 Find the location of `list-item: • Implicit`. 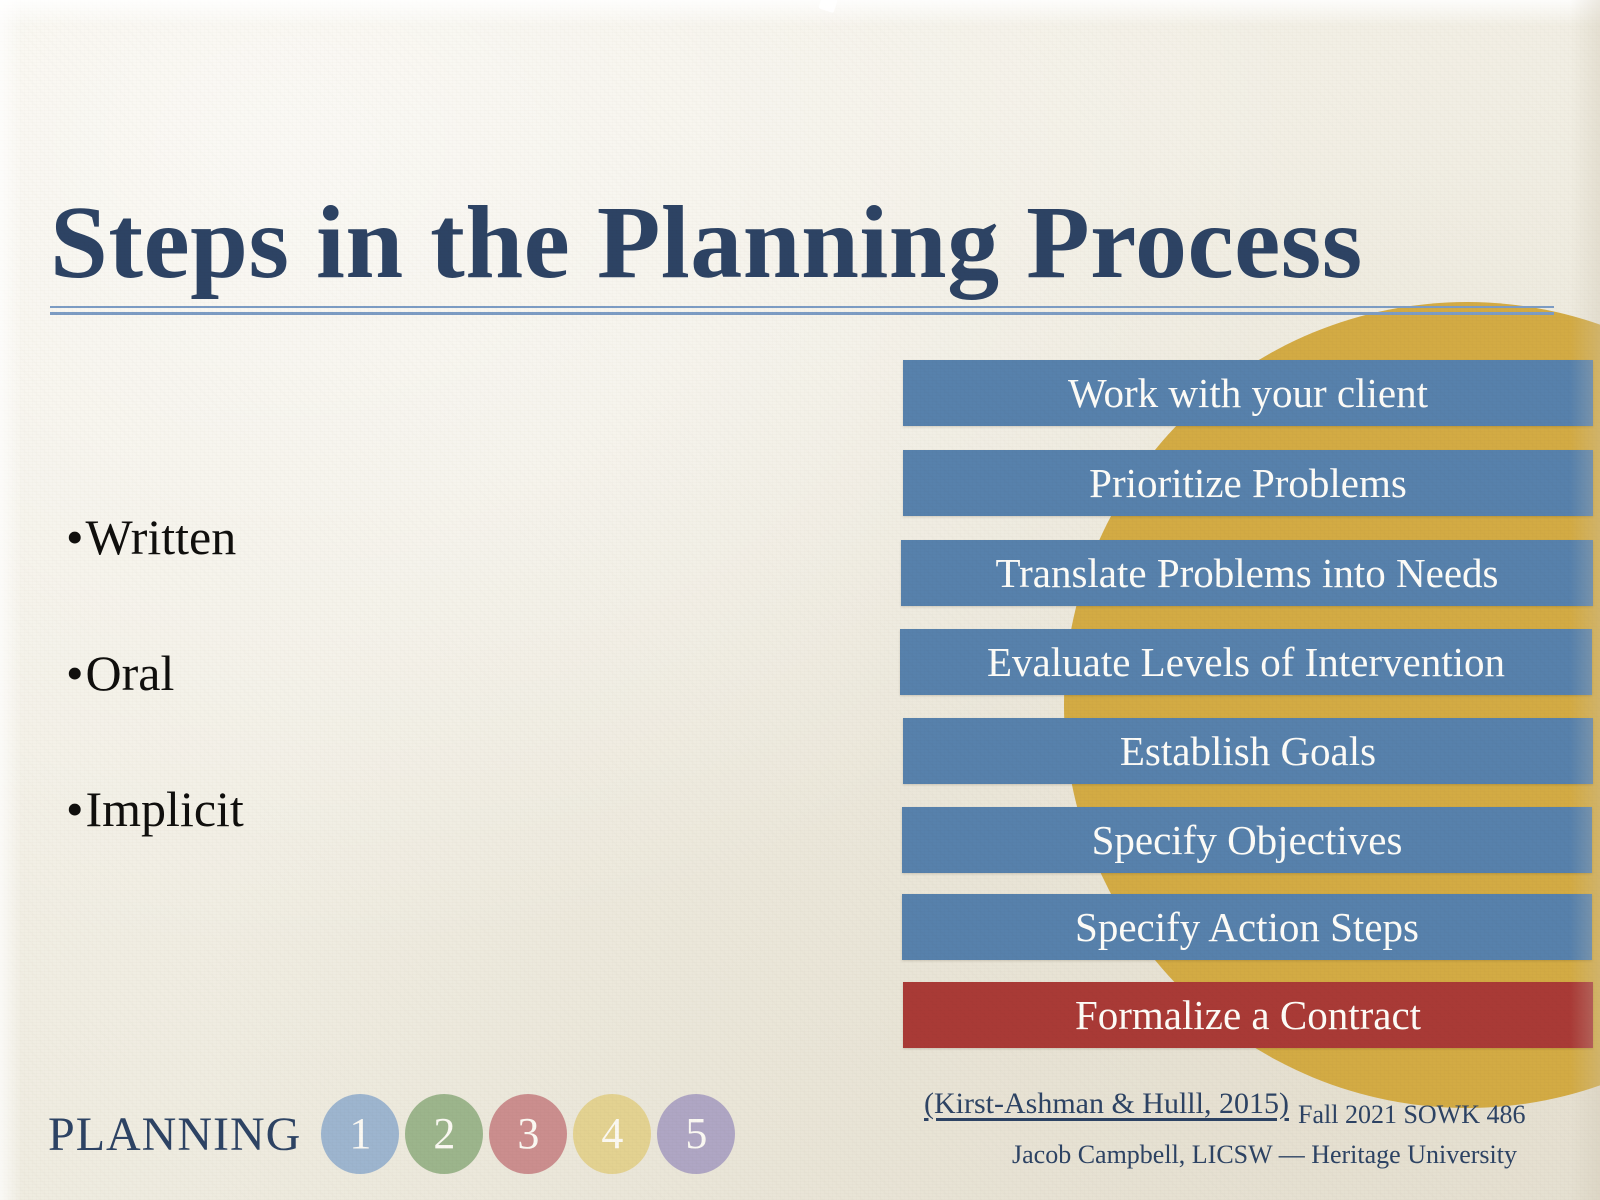

list-item: • Implicit is located at coordinates (386, 809).